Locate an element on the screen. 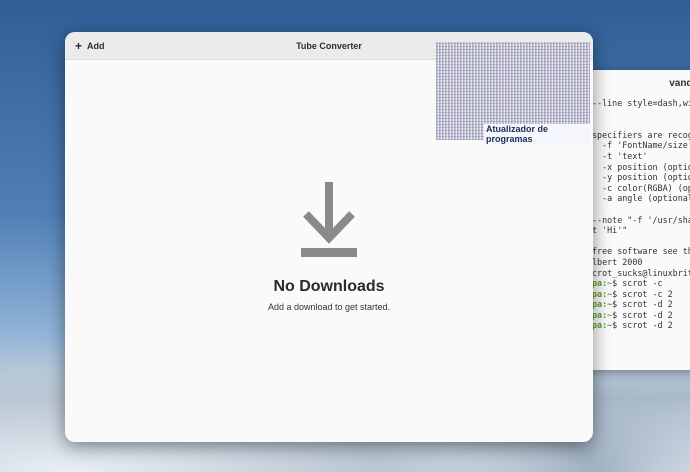 The width and height of the screenshot is (690, 472). terminal-line: crot_sucks@linuxbrit. is located at coordinates (641, 272).